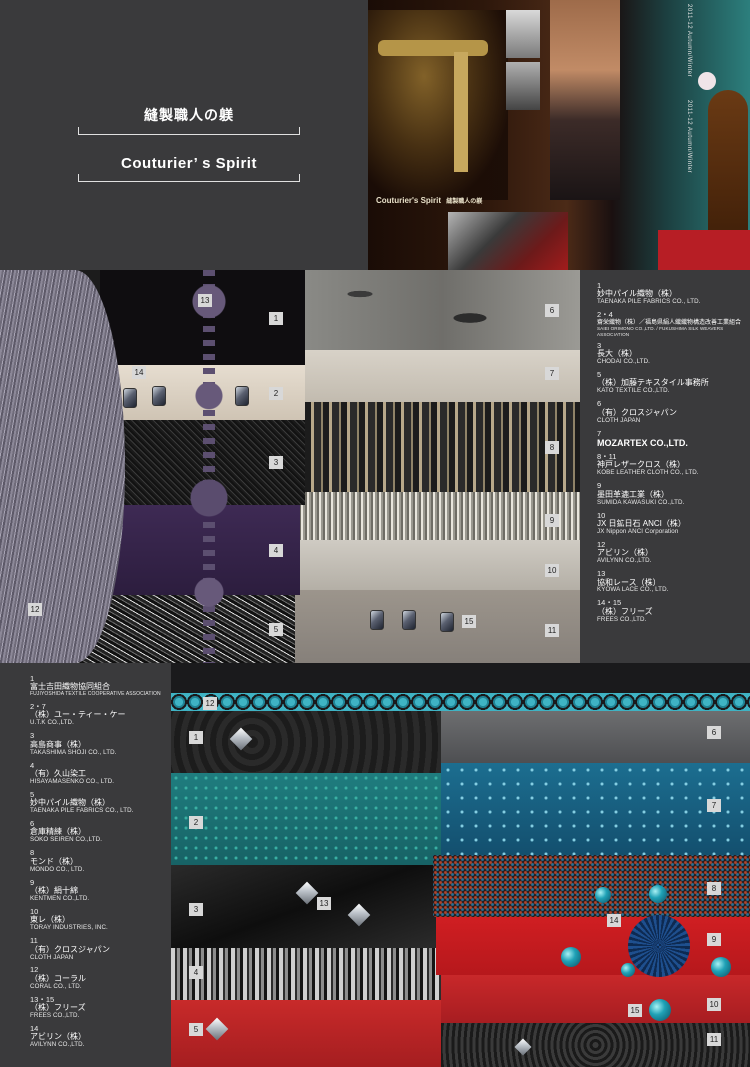 The image size is (750, 1067). What do you see at coordinates (633, 391) in the screenshot?
I see `supplier-name-en: KATO TEXTILE CO.,LTD.` at bounding box center [633, 391].